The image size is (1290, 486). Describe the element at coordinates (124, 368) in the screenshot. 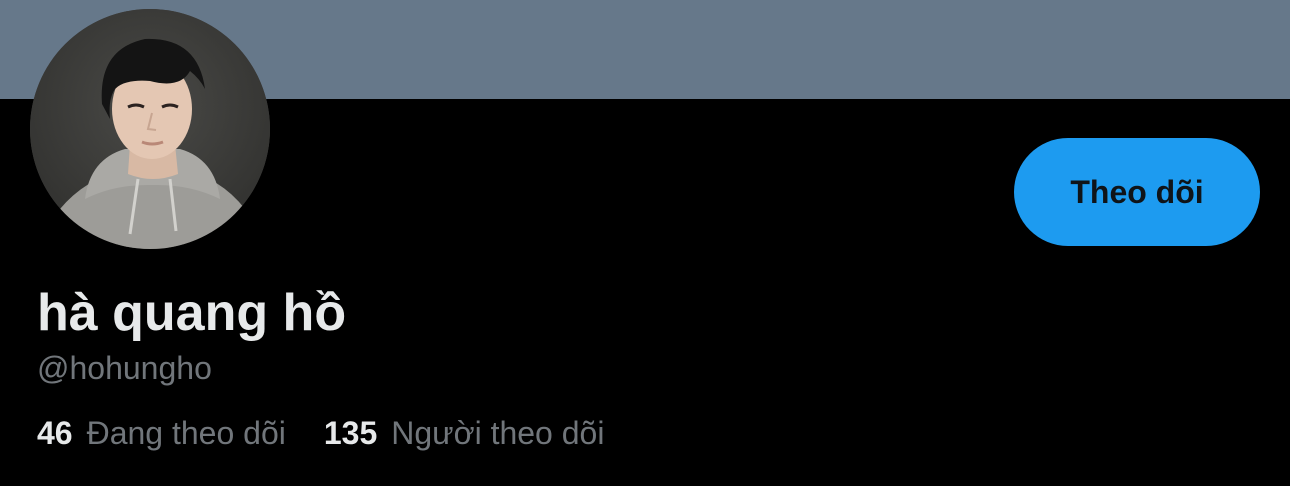

I see `profile-username: @hohungho` at that location.